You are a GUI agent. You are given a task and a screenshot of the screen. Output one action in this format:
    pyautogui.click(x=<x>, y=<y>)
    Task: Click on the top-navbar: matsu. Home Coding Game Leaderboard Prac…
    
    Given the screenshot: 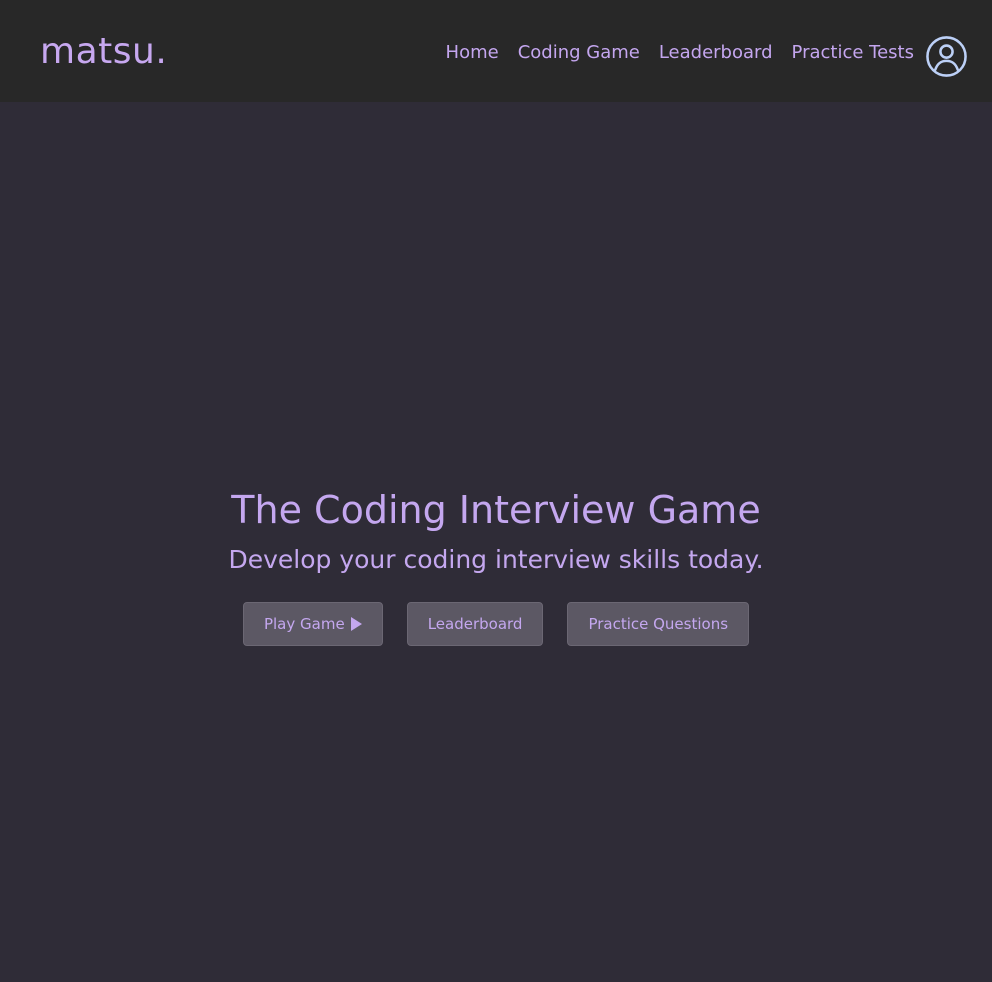 What is the action you would take?
    pyautogui.click(x=496, y=51)
    